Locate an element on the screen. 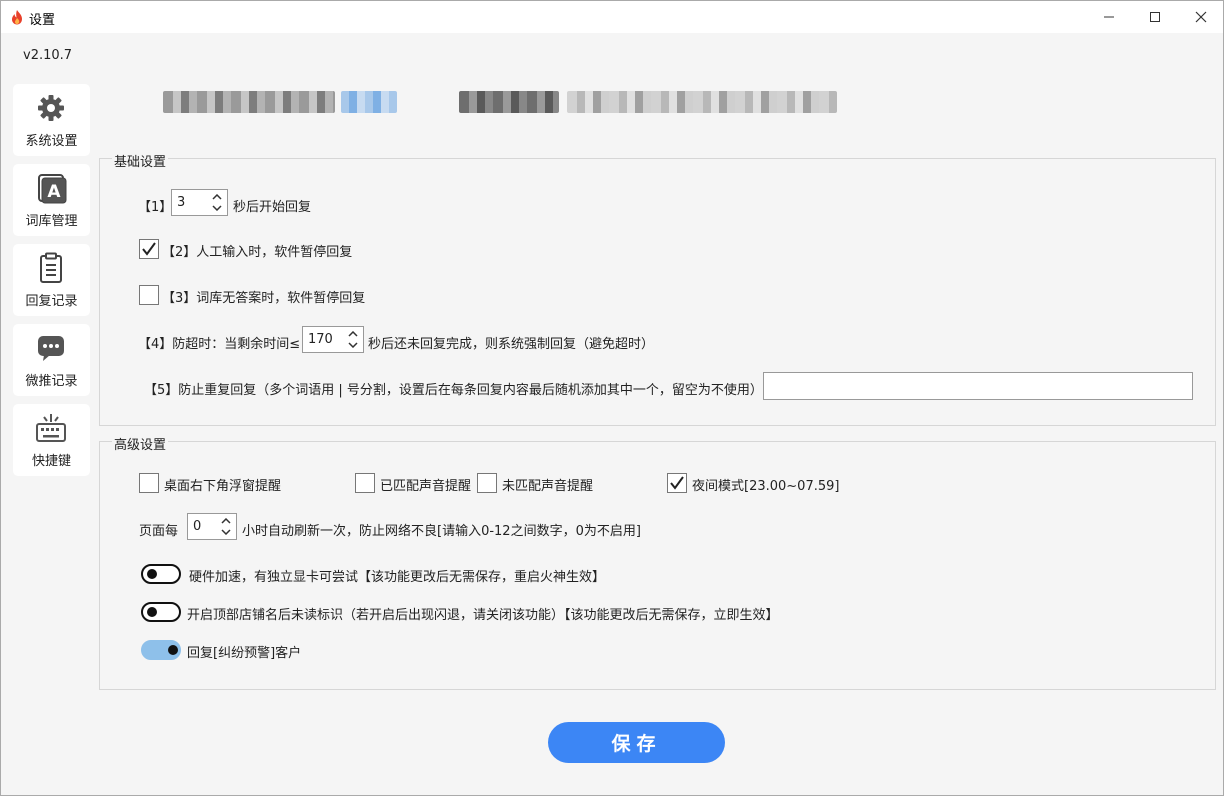  setting-1-suffix: 秒后开始回复 is located at coordinates (272, 207).